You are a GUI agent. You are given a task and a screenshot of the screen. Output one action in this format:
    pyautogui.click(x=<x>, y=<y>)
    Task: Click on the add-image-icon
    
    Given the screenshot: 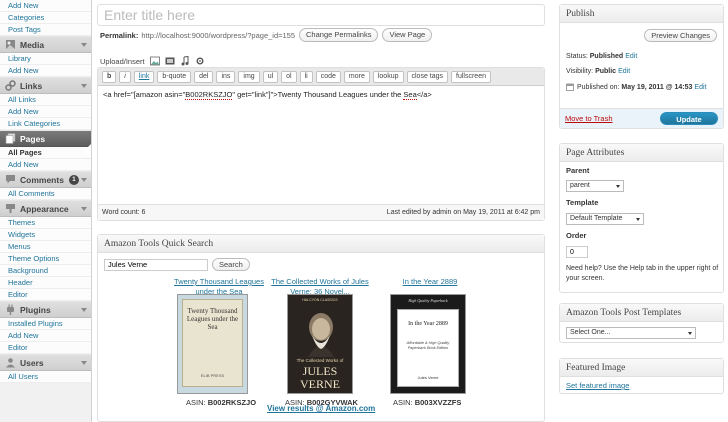 What is the action you would take?
    pyautogui.click(x=154, y=61)
    